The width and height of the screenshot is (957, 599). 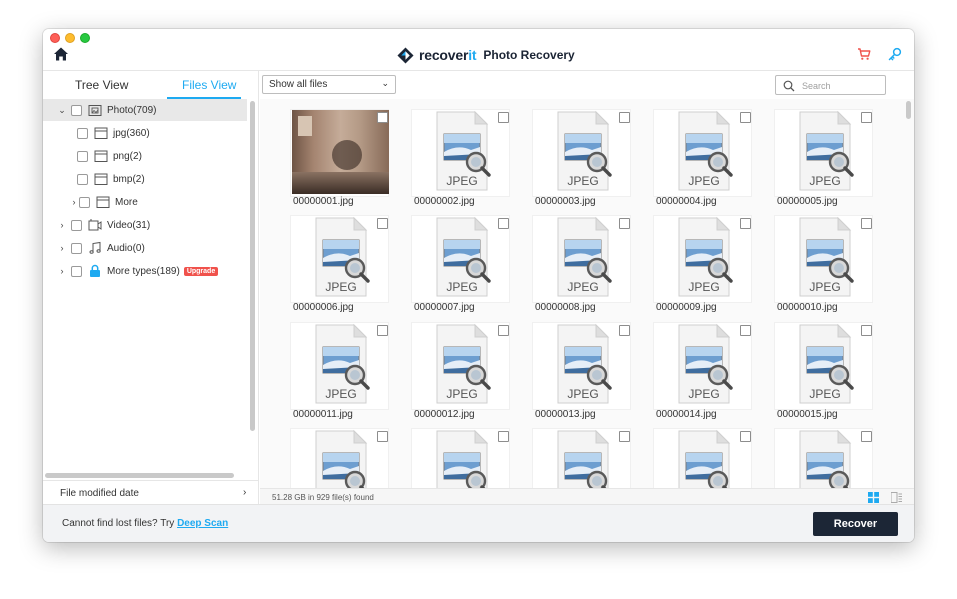 I want to click on list-view-icon, so click(x=896, y=497).